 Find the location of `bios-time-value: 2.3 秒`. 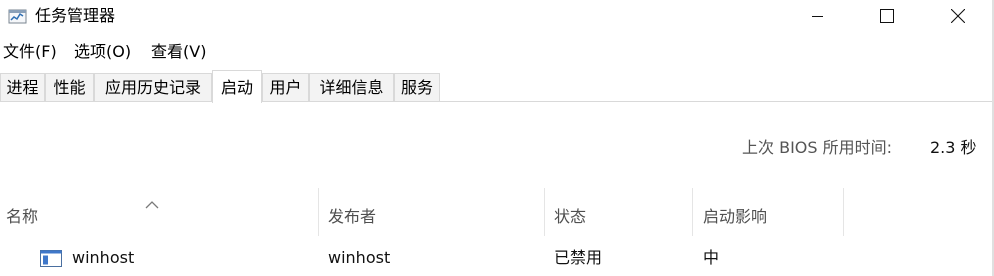

bios-time-value: 2.3 秒 is located at coordinates (953, 147).